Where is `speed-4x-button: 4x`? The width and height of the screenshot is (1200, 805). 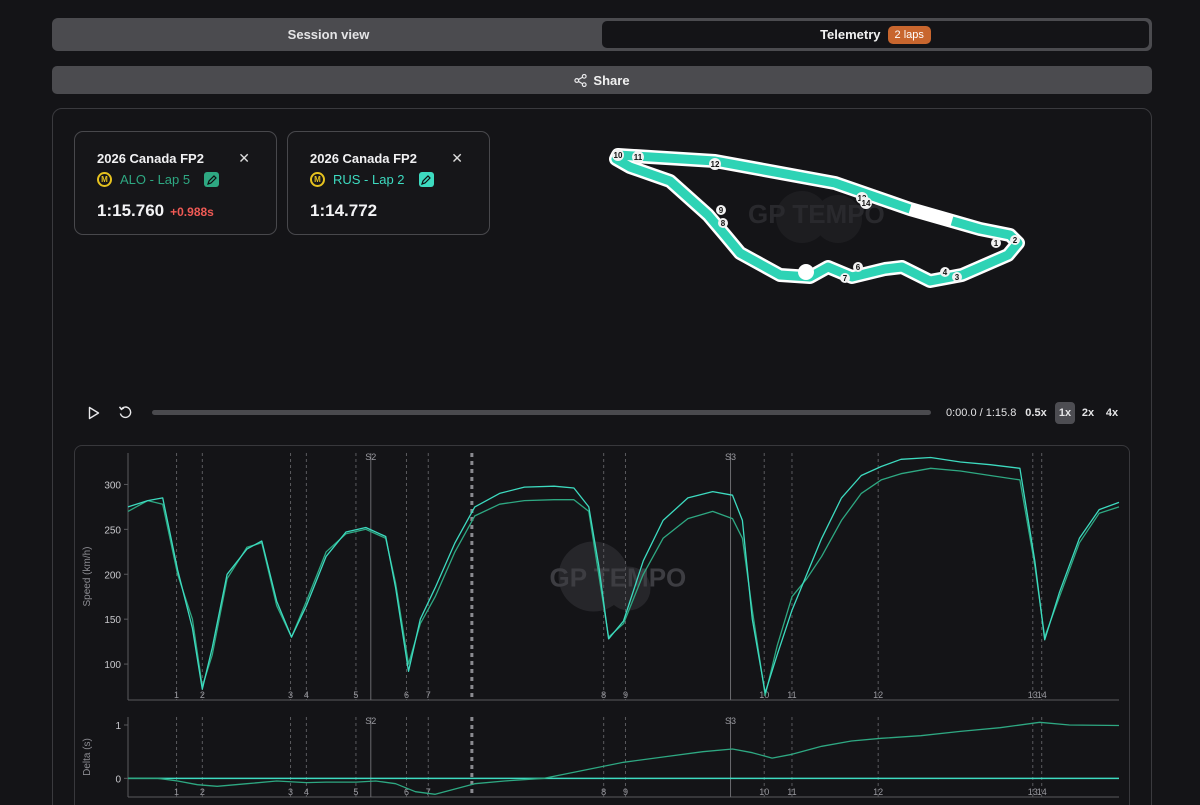 speed-4x-button: 4x is located at coordinates (1112, 413).